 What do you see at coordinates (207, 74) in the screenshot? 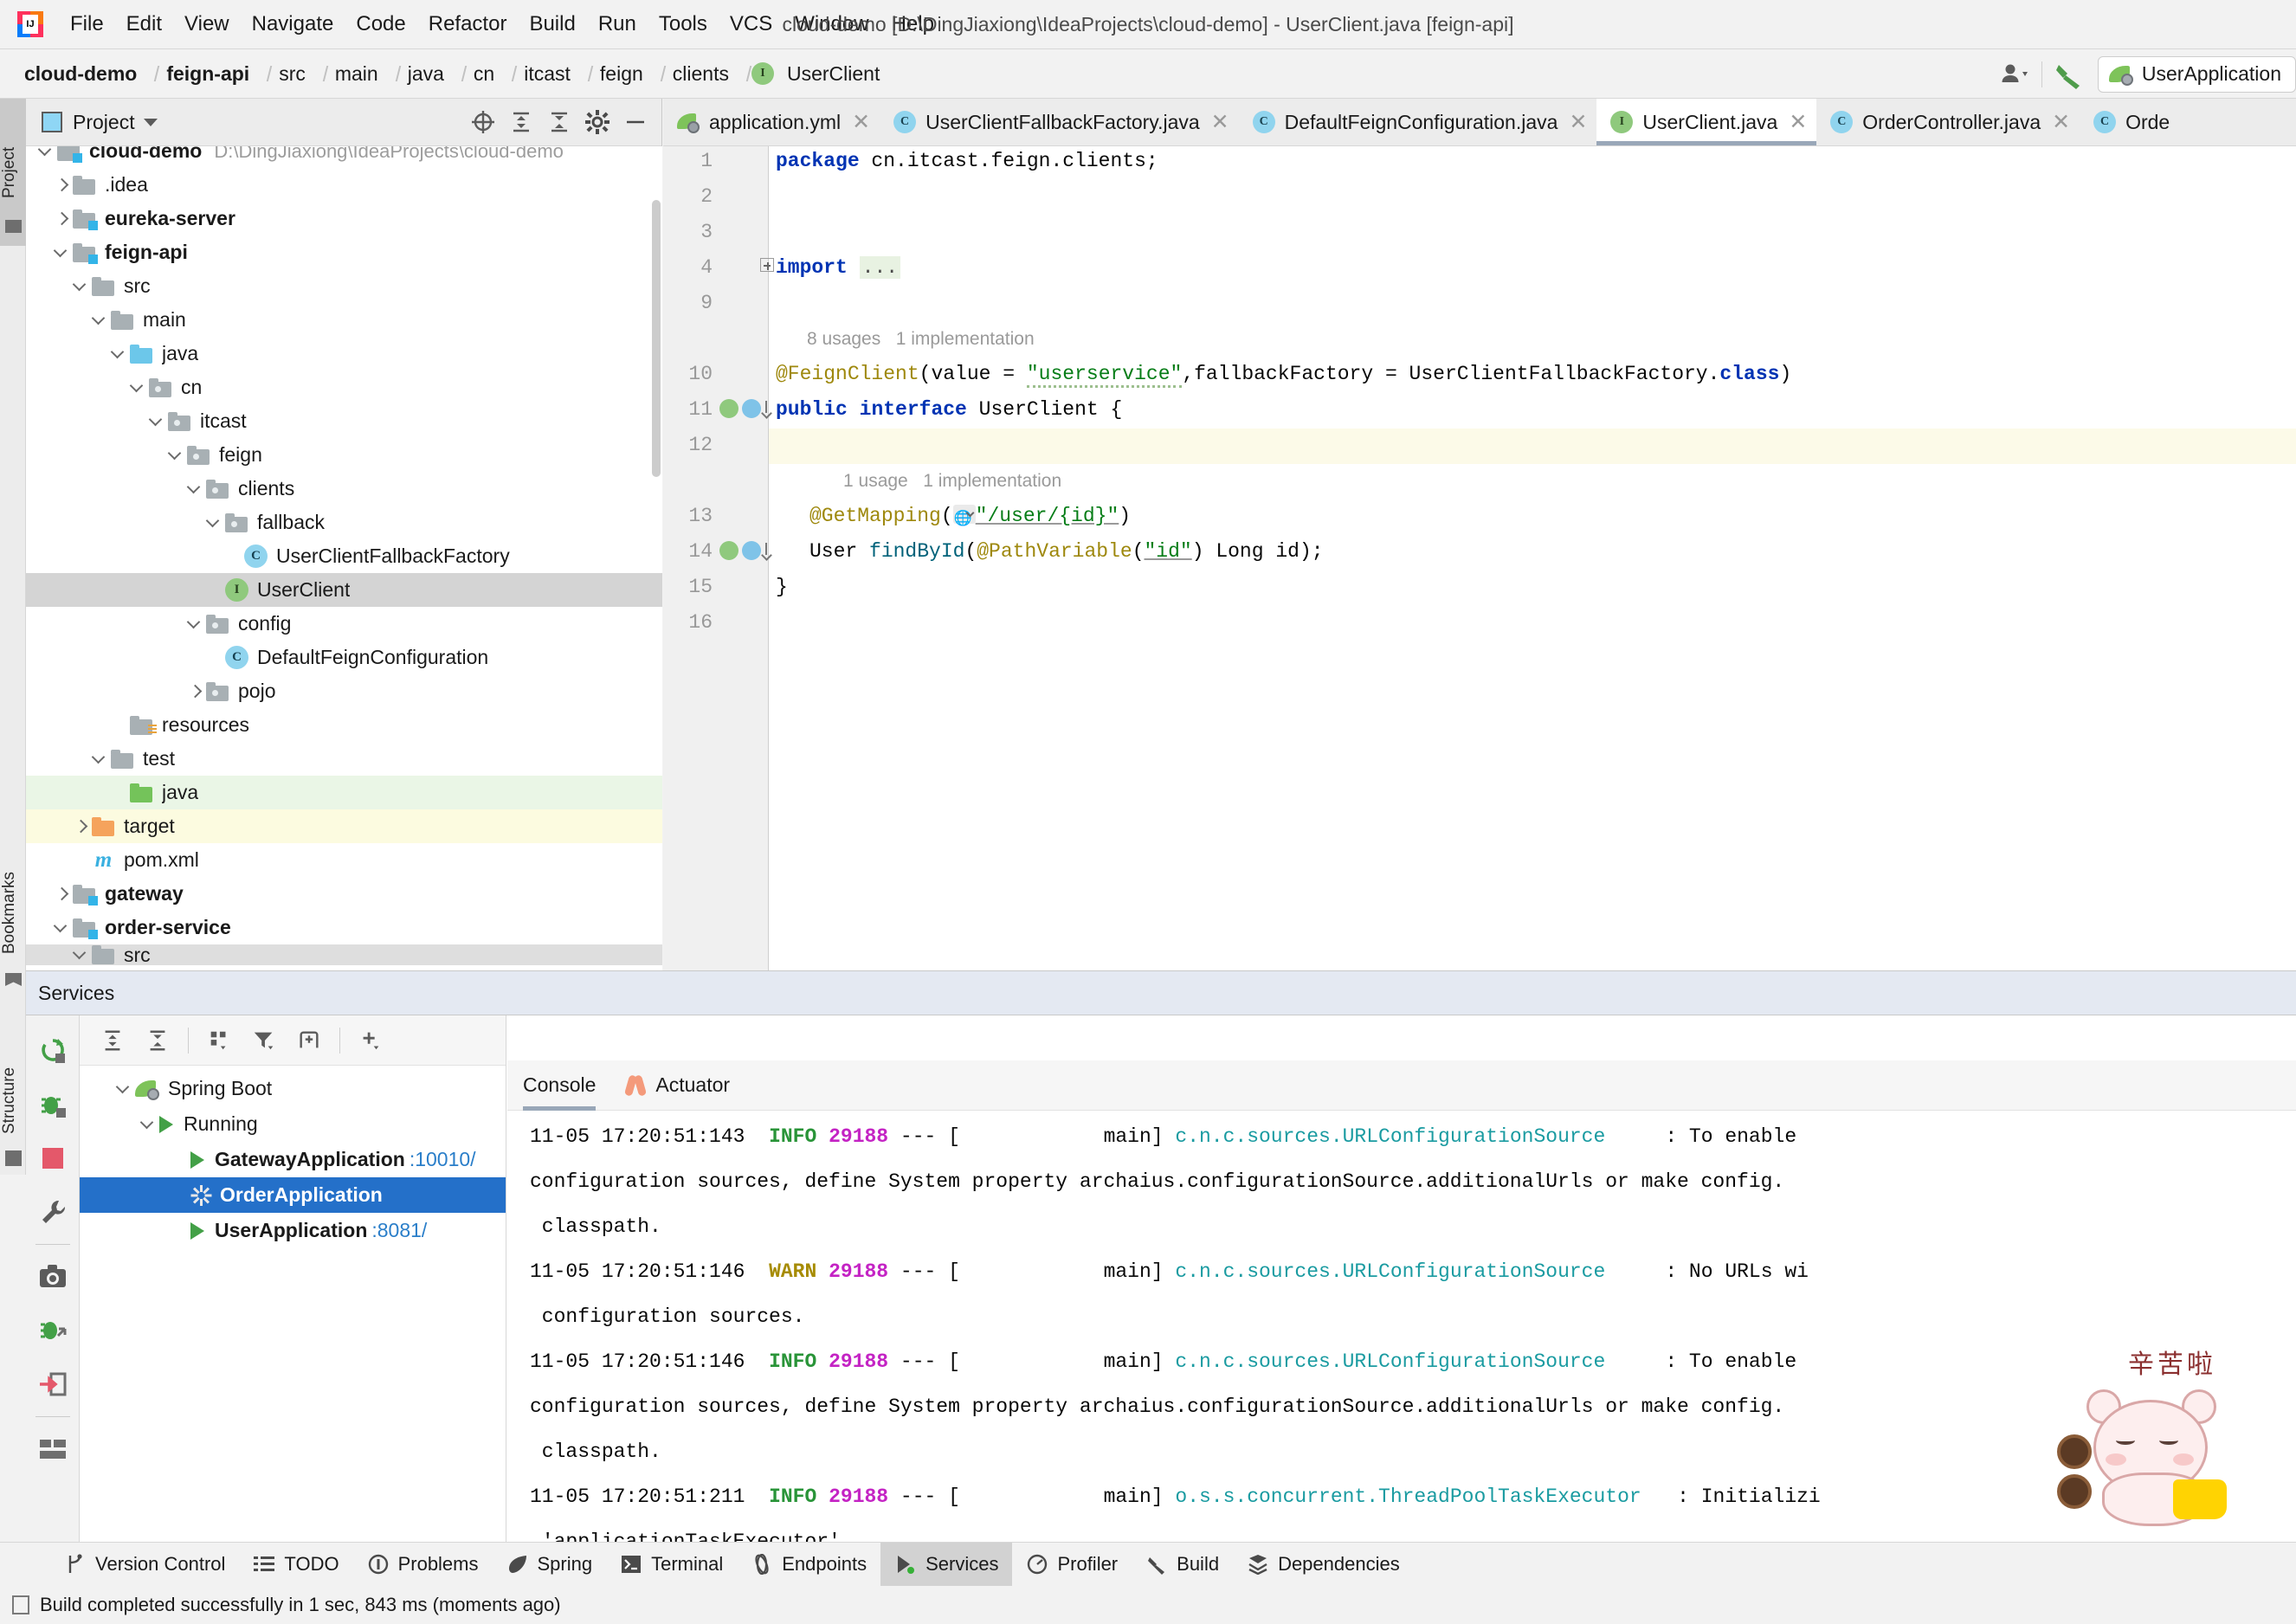
I see `breadcrumb-item-feign-api: feign-api` at bounding box center [207, 74].